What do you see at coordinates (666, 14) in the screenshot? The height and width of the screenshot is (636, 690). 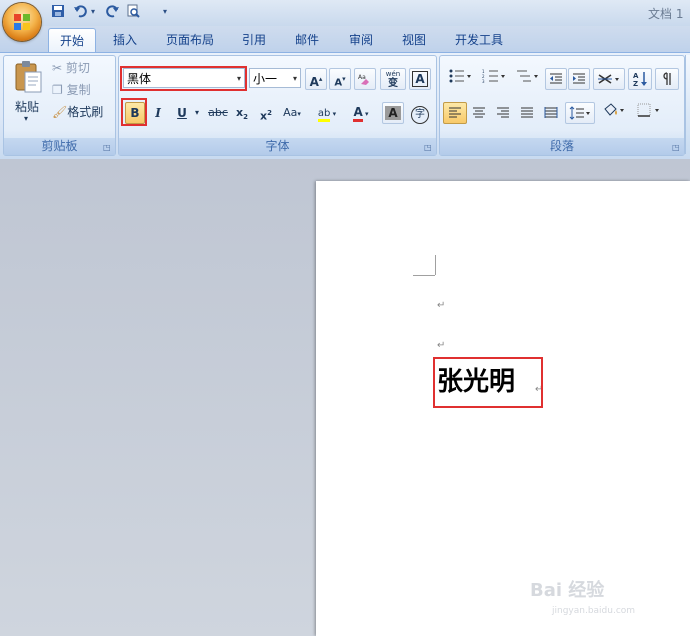 I see `window-title: 文档 1` at bounding box center [666, 14].